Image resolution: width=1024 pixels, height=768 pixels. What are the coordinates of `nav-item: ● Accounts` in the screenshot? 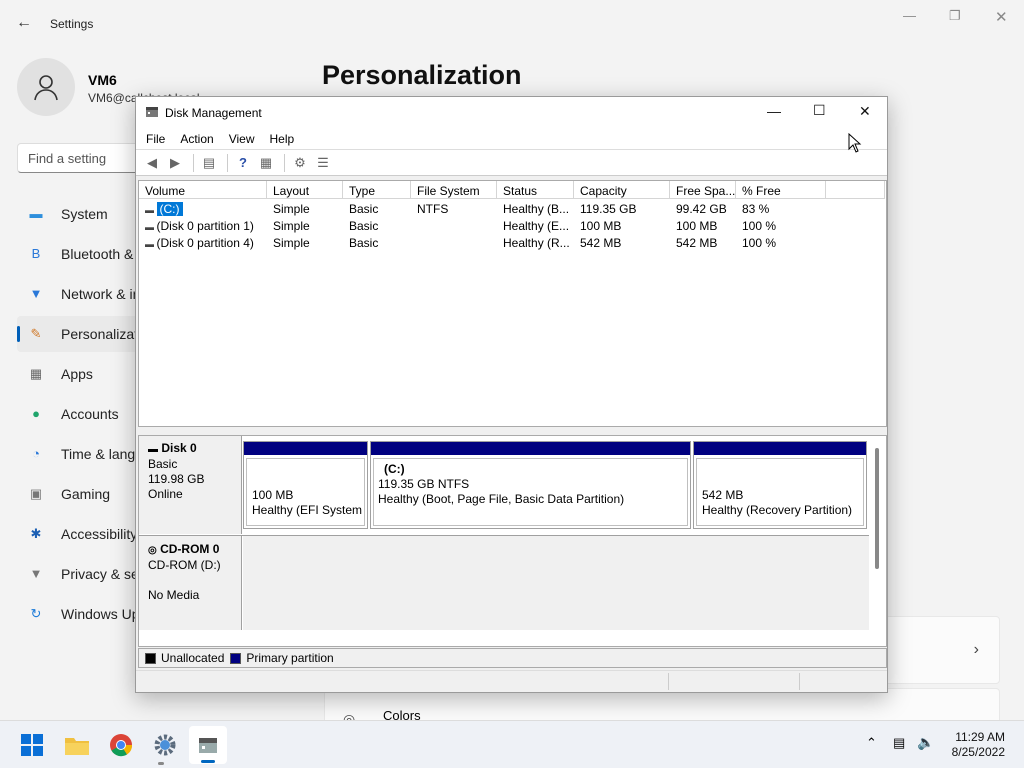 It's located at (79, 414).